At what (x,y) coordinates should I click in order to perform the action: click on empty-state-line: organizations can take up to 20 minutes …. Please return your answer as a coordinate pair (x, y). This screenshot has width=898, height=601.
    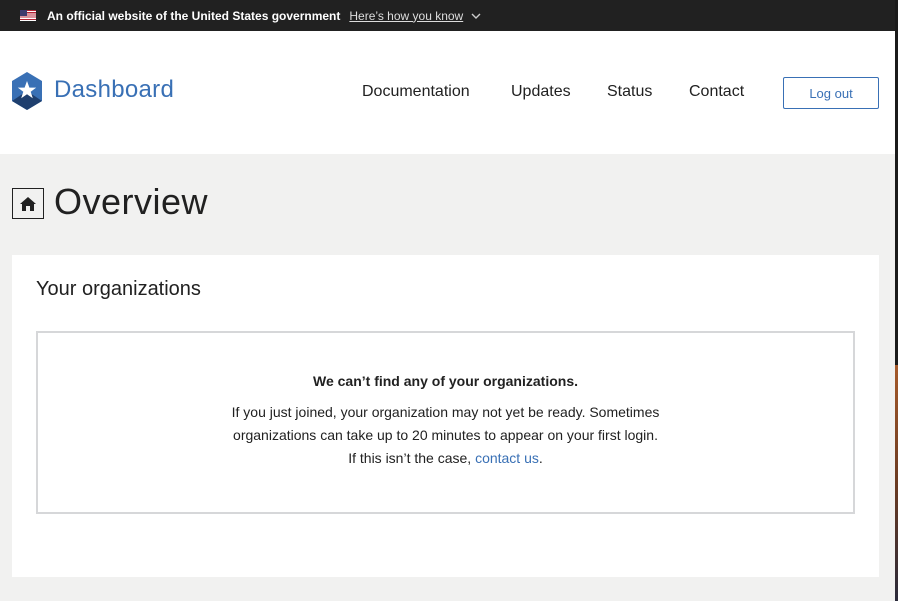
    Looking at the image, I should click on (445, 435).